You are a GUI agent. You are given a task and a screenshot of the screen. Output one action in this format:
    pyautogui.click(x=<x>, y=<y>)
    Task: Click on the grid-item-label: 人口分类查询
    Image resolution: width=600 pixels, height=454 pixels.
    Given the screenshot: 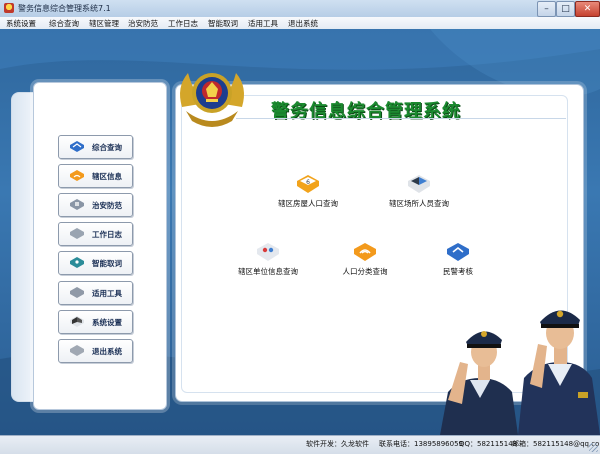 What is the action you would take?
    pyautogui.click(x=365, y=271)
    